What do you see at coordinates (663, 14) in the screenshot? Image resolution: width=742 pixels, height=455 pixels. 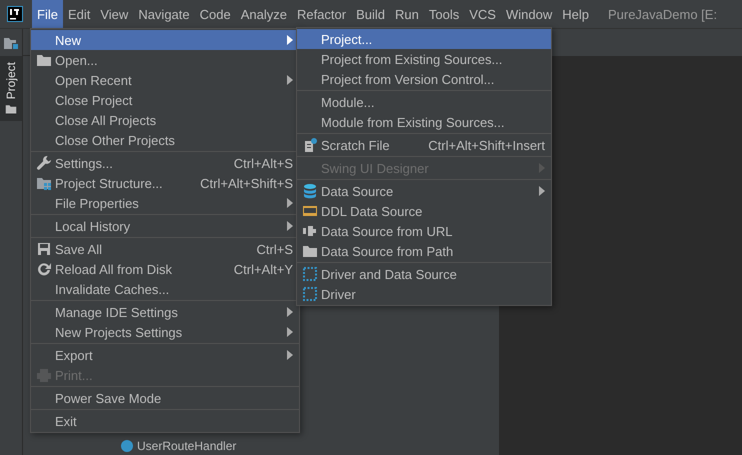 I see `window-title: PureJavaDemo [E:` at bounding box center [663, 14].